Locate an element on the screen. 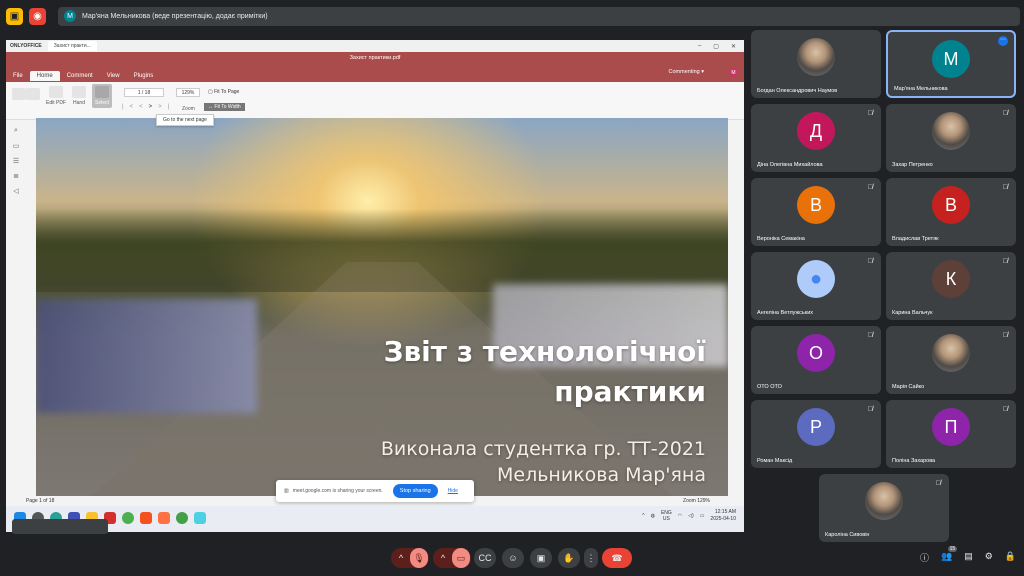  participant-tile: О 🎙̸ ОТО ОТО is located at coordinates (816, 360).